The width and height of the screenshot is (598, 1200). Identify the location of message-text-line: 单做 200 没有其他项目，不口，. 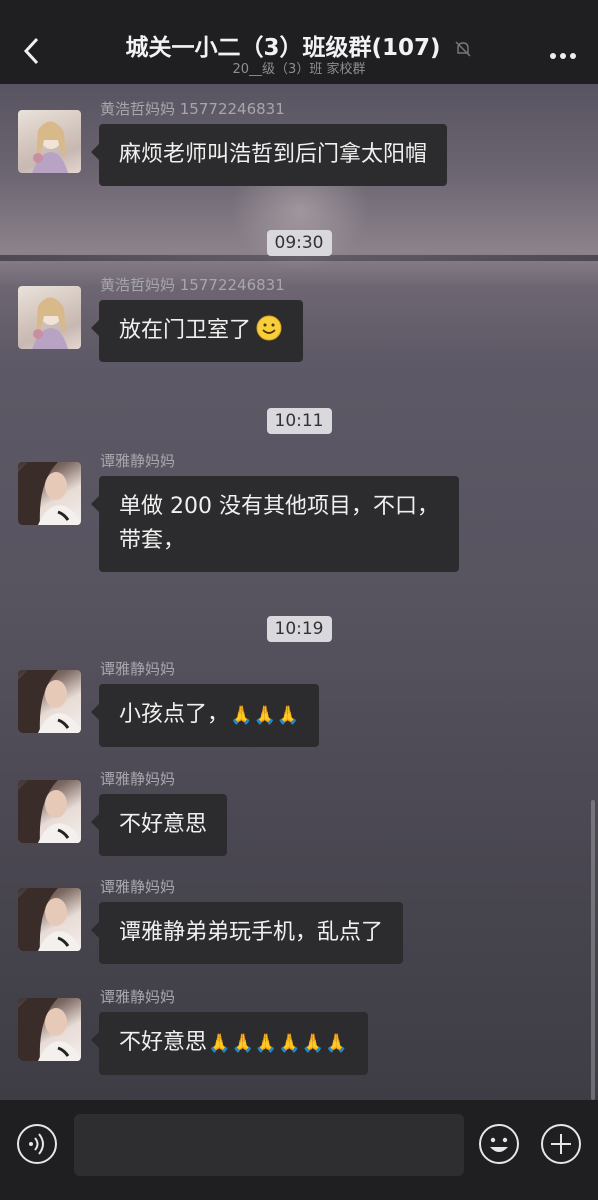
(279, 506).